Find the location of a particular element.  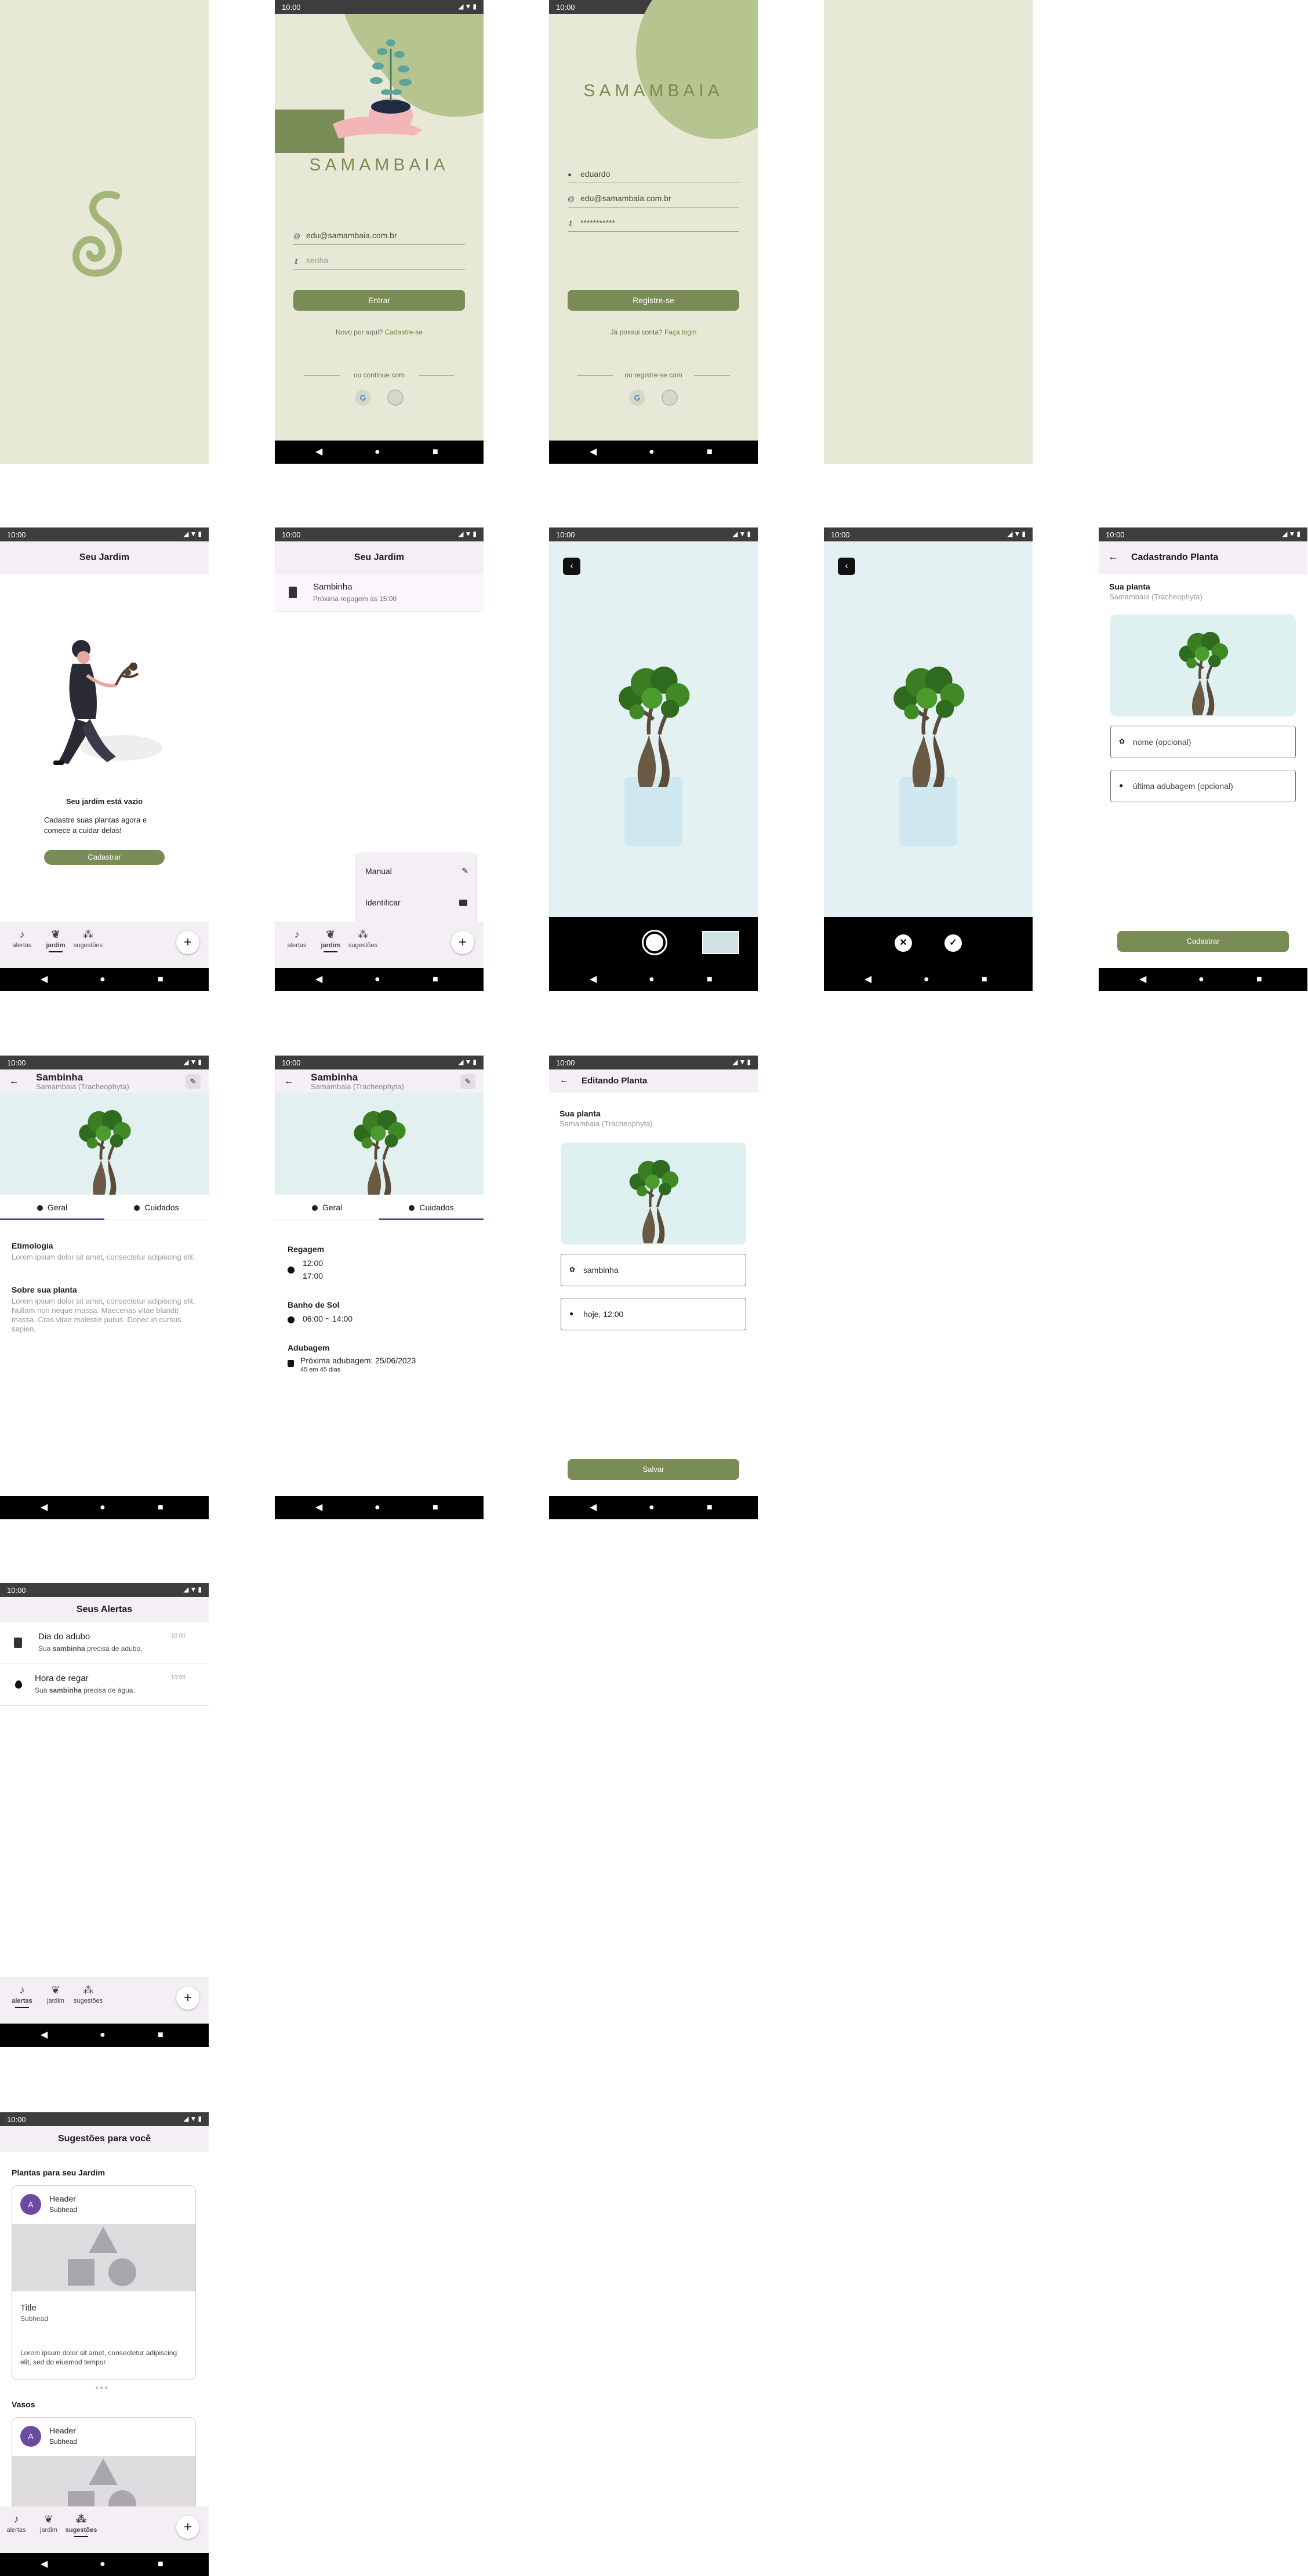

register-plant-button: Cadastrar is located at coordinates (104, 857).